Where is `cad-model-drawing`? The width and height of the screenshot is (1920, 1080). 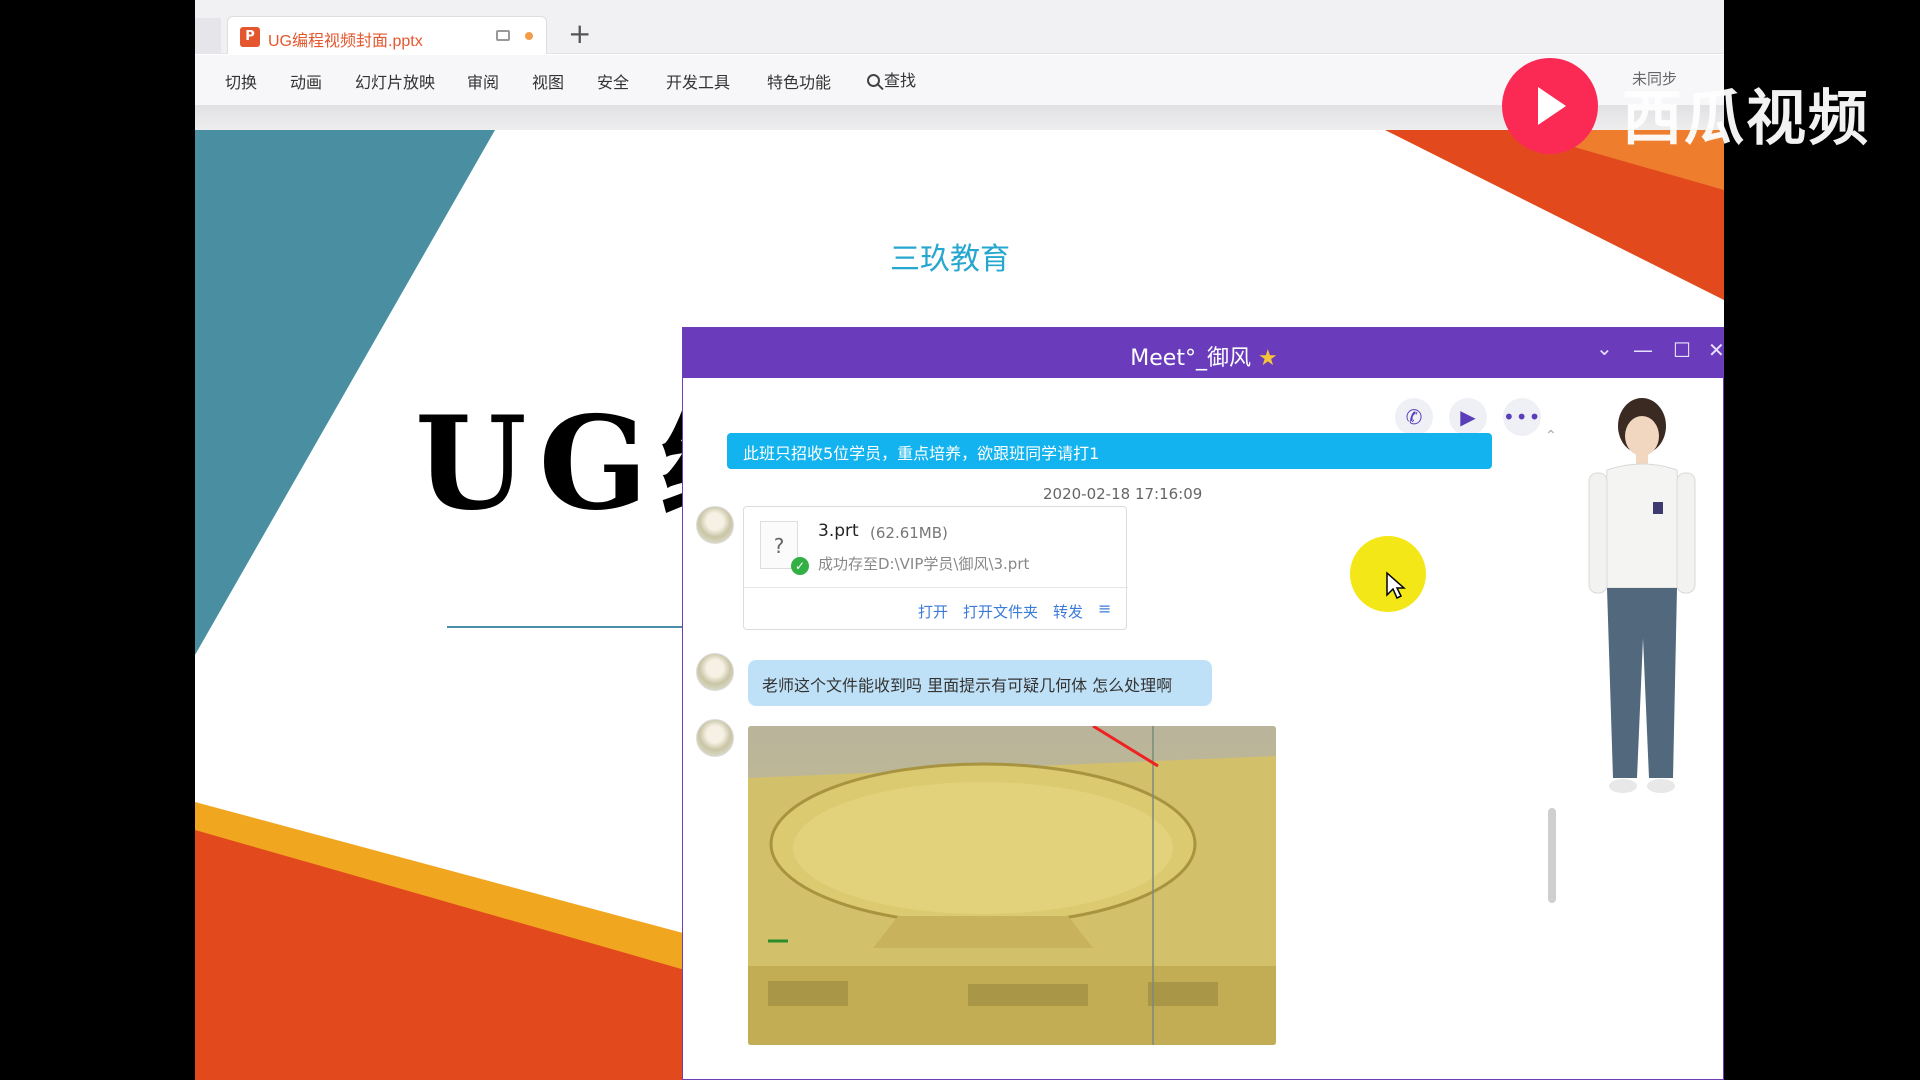
cad-model-drawing is located at coordinates (1012, 885).